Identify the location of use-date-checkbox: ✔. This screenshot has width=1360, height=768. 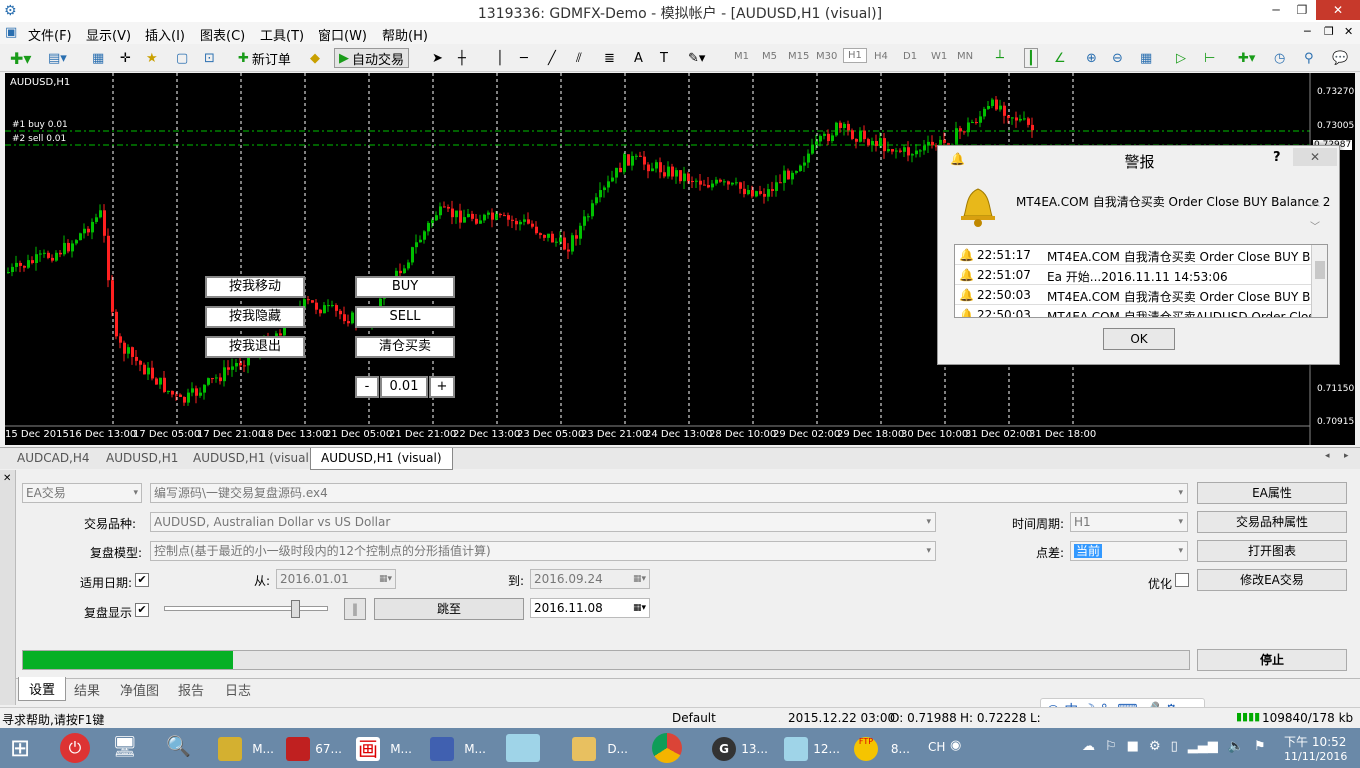
(142, 580).